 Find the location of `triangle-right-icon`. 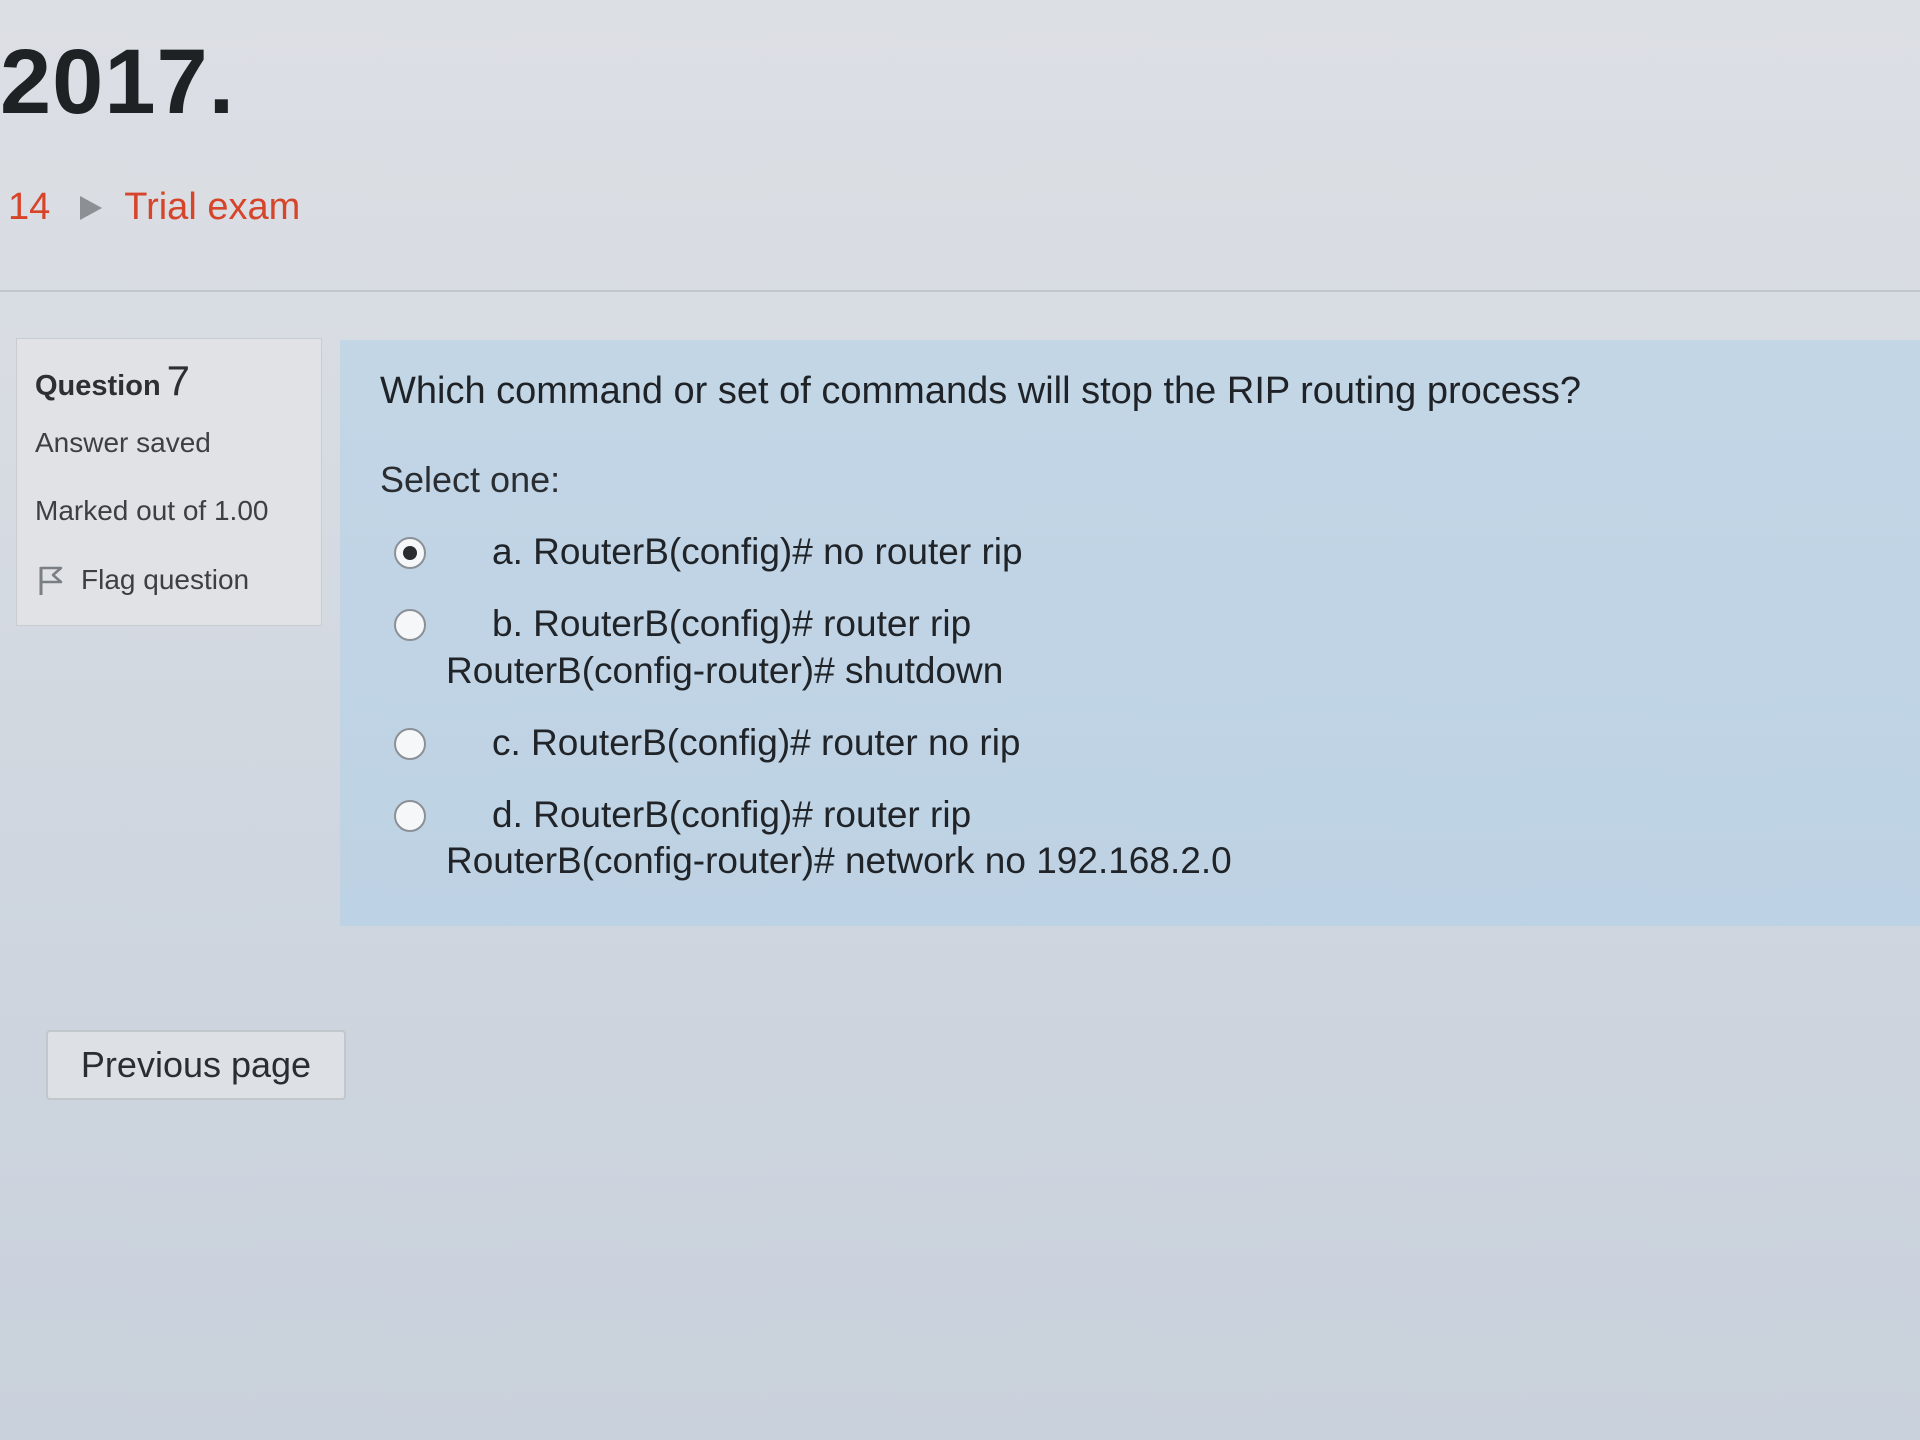

triangle-right-icon is located at coordinates (91, 207).